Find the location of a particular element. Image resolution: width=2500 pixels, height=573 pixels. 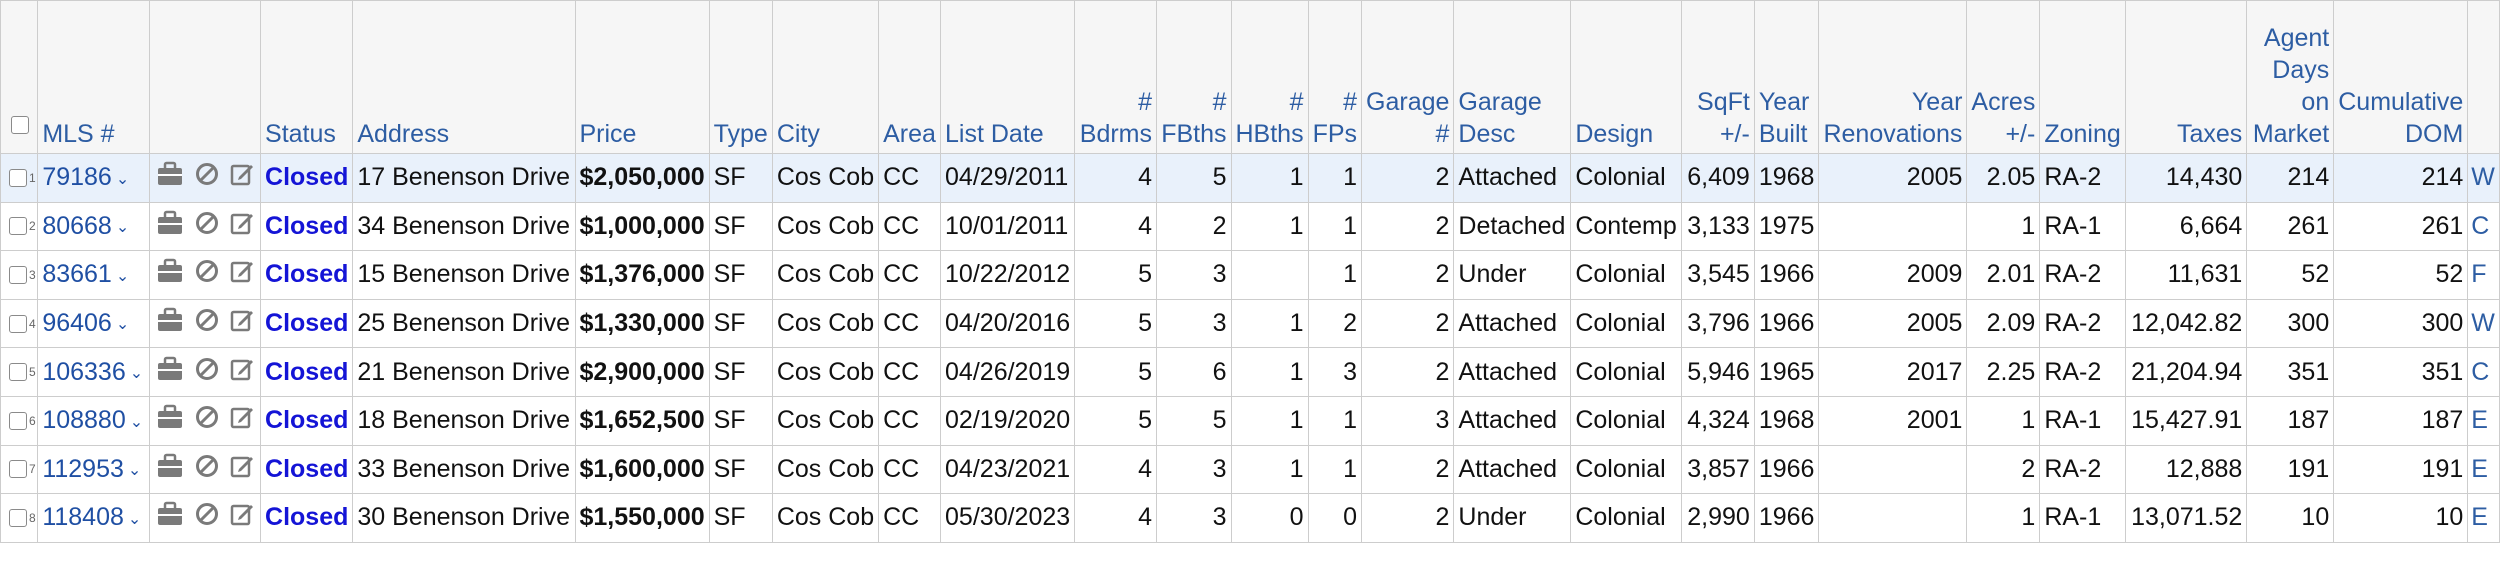

row-select-cell: 2 is located at coordinates (19, 226).